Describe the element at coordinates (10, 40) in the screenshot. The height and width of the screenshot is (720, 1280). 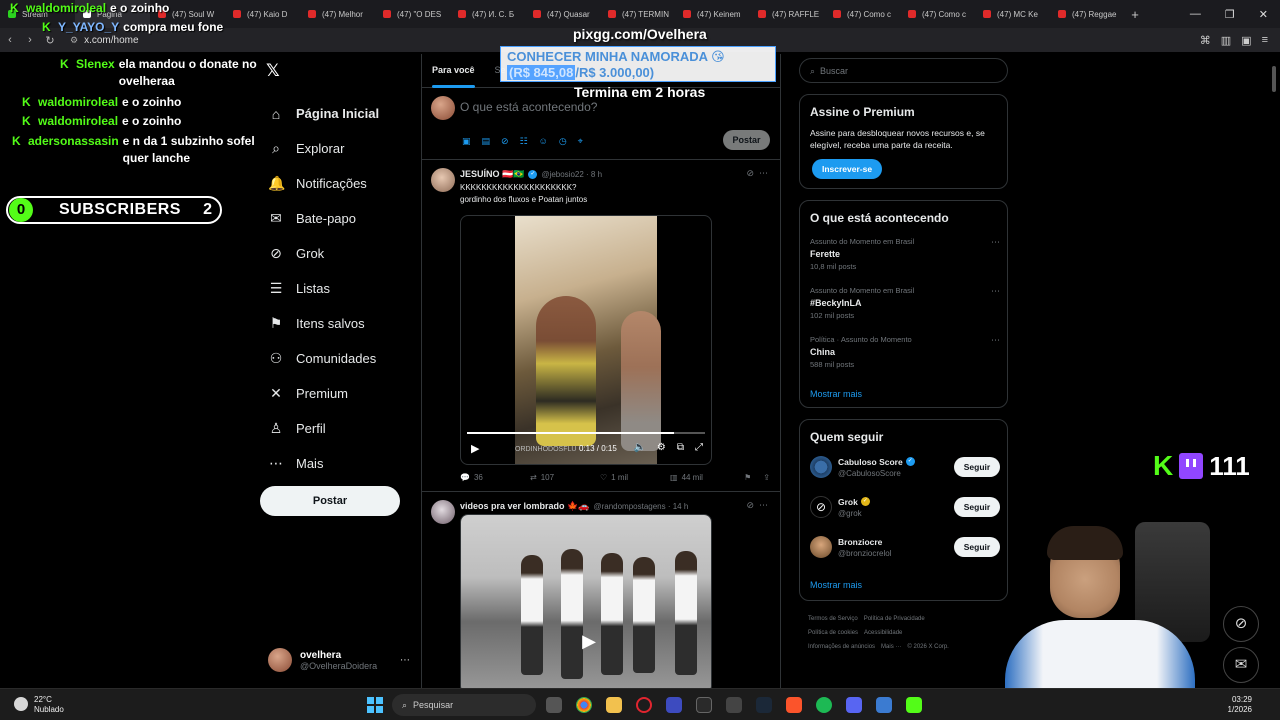
I see `back-icon: ‹` at that location.